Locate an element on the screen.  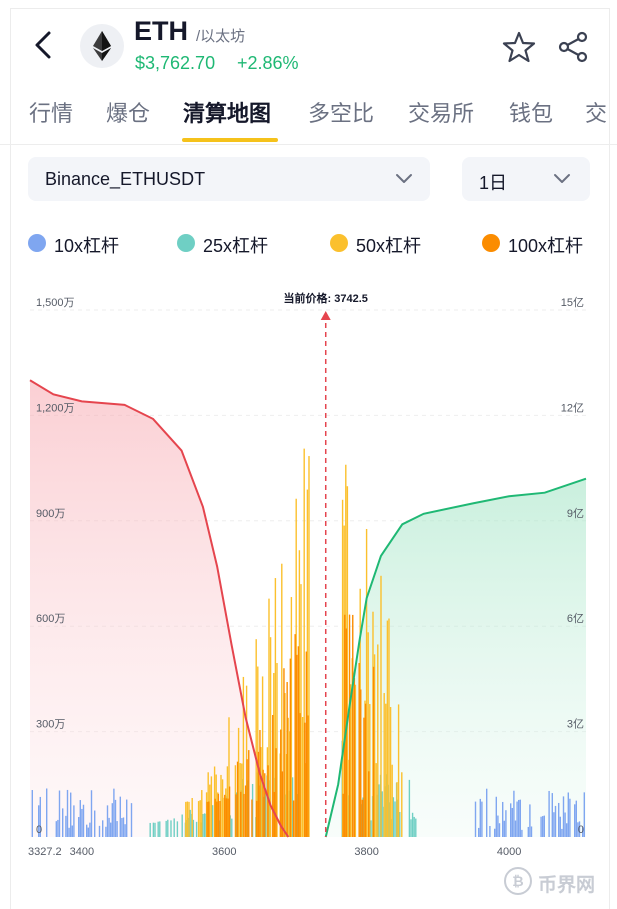
tab-overflow: 交 is located at coordinates (596, 112).